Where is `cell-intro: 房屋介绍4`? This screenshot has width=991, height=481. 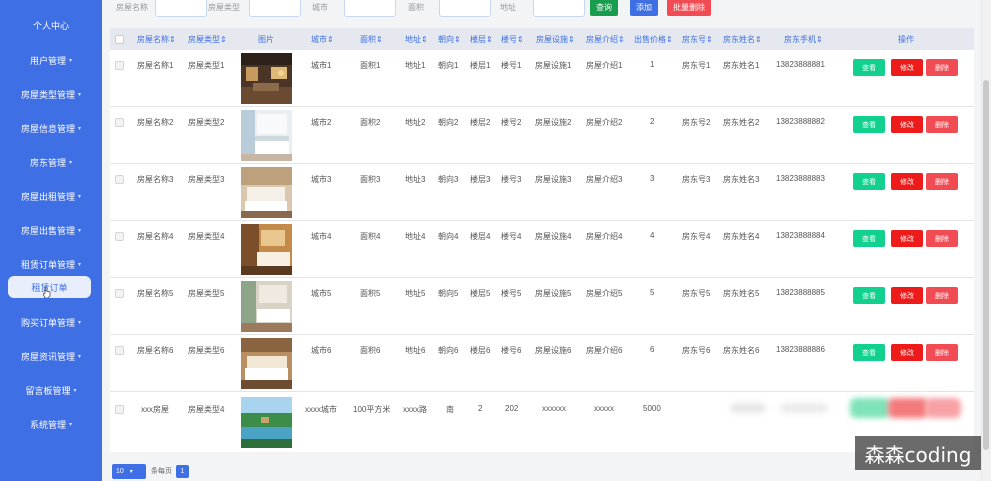 cell-intro: 房屋介绍4 is located at coordinates (604, 236).